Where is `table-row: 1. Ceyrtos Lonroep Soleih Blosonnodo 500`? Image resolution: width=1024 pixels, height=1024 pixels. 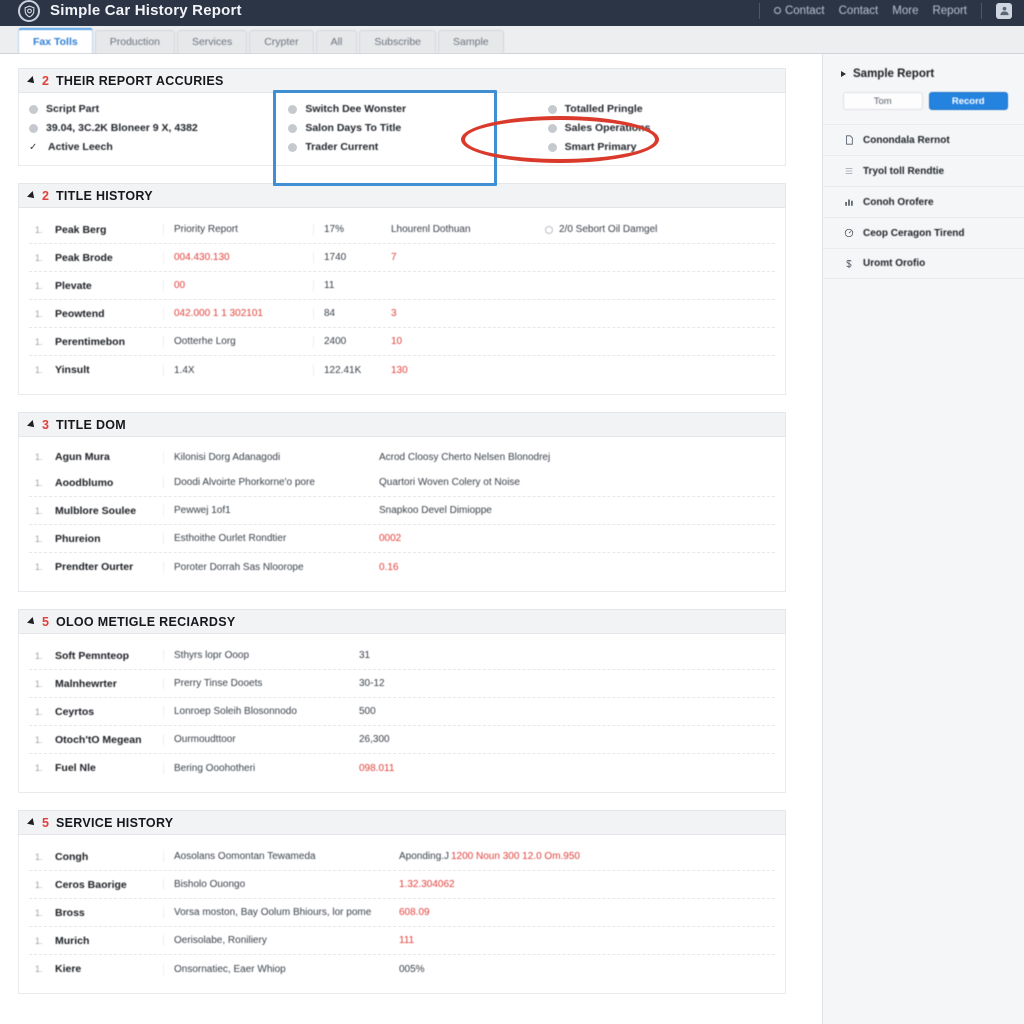 table-row: 1. Ceyrtos Lonroep Soleih Blosonnodo 500 is located at coordinates (402, 712).